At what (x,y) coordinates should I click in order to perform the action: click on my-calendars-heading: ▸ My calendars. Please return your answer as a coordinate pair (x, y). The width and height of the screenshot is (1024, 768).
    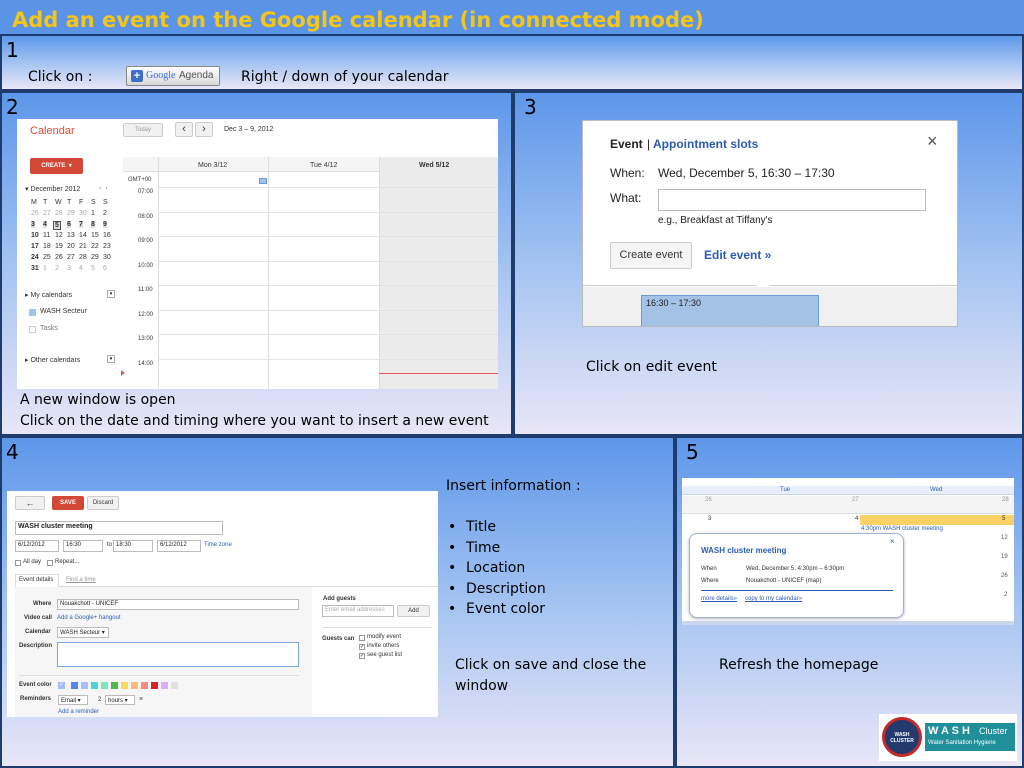
    Looking at the image, I should click on (48, 295).